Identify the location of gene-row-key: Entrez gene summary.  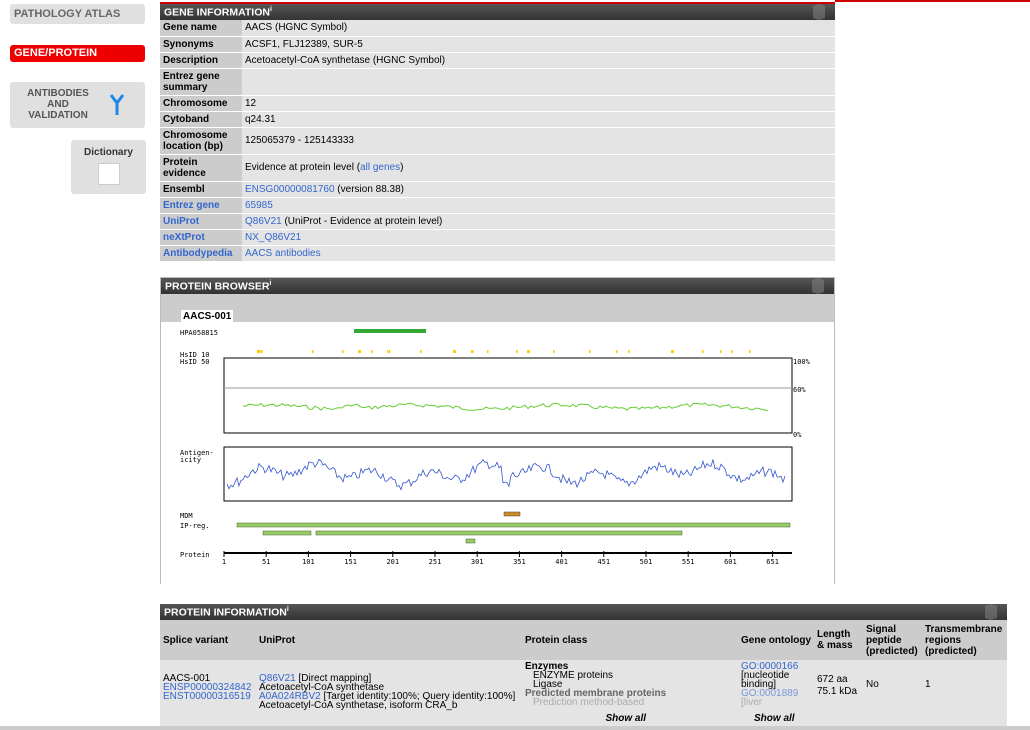
(201, 82).